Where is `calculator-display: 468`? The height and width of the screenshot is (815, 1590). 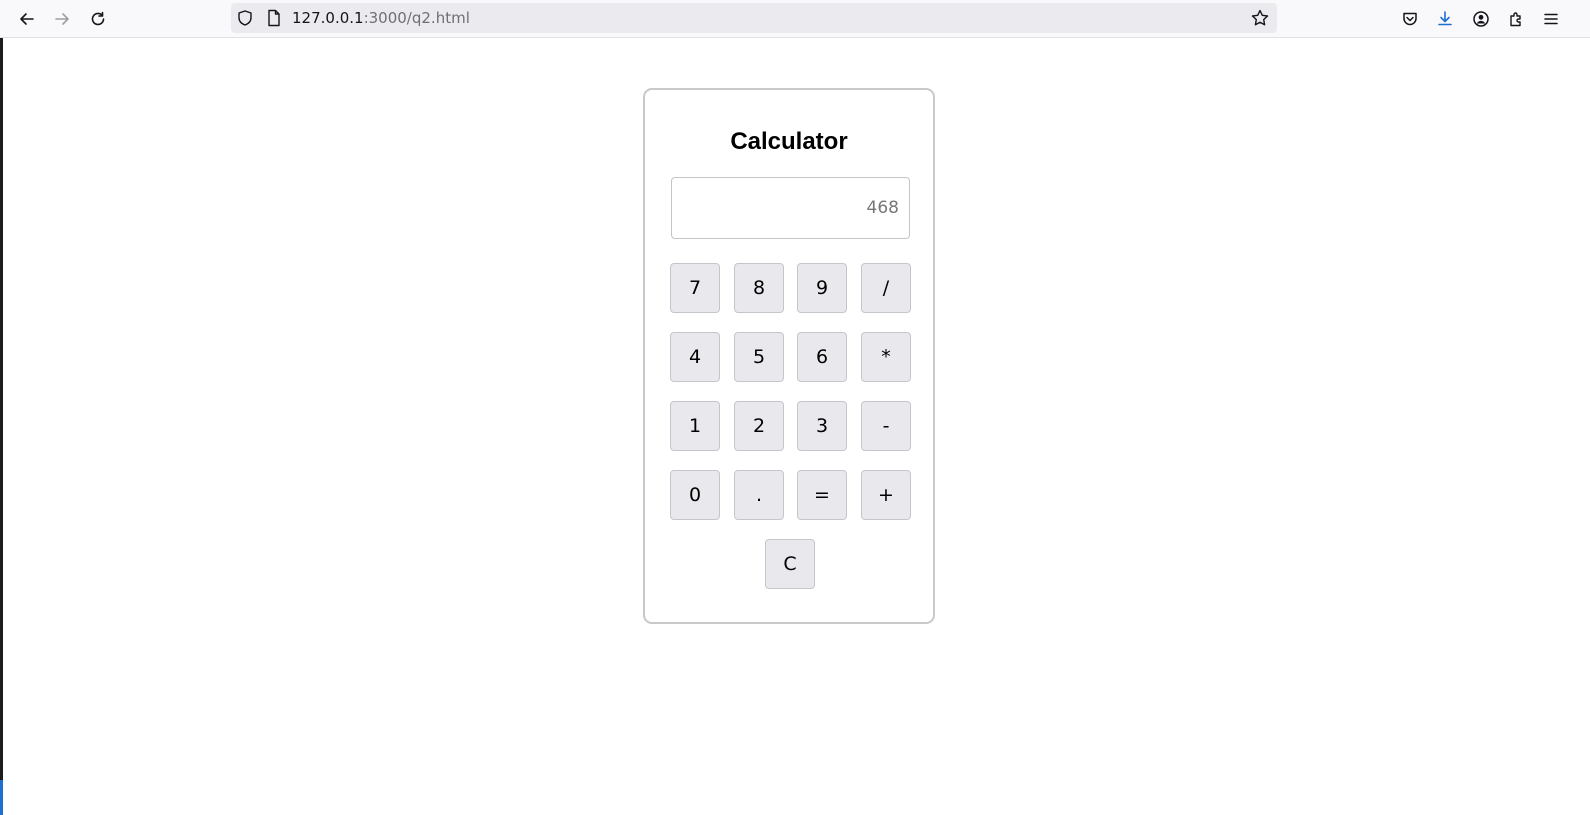 calculator-display: 468 is located at coordinates (790, 208).